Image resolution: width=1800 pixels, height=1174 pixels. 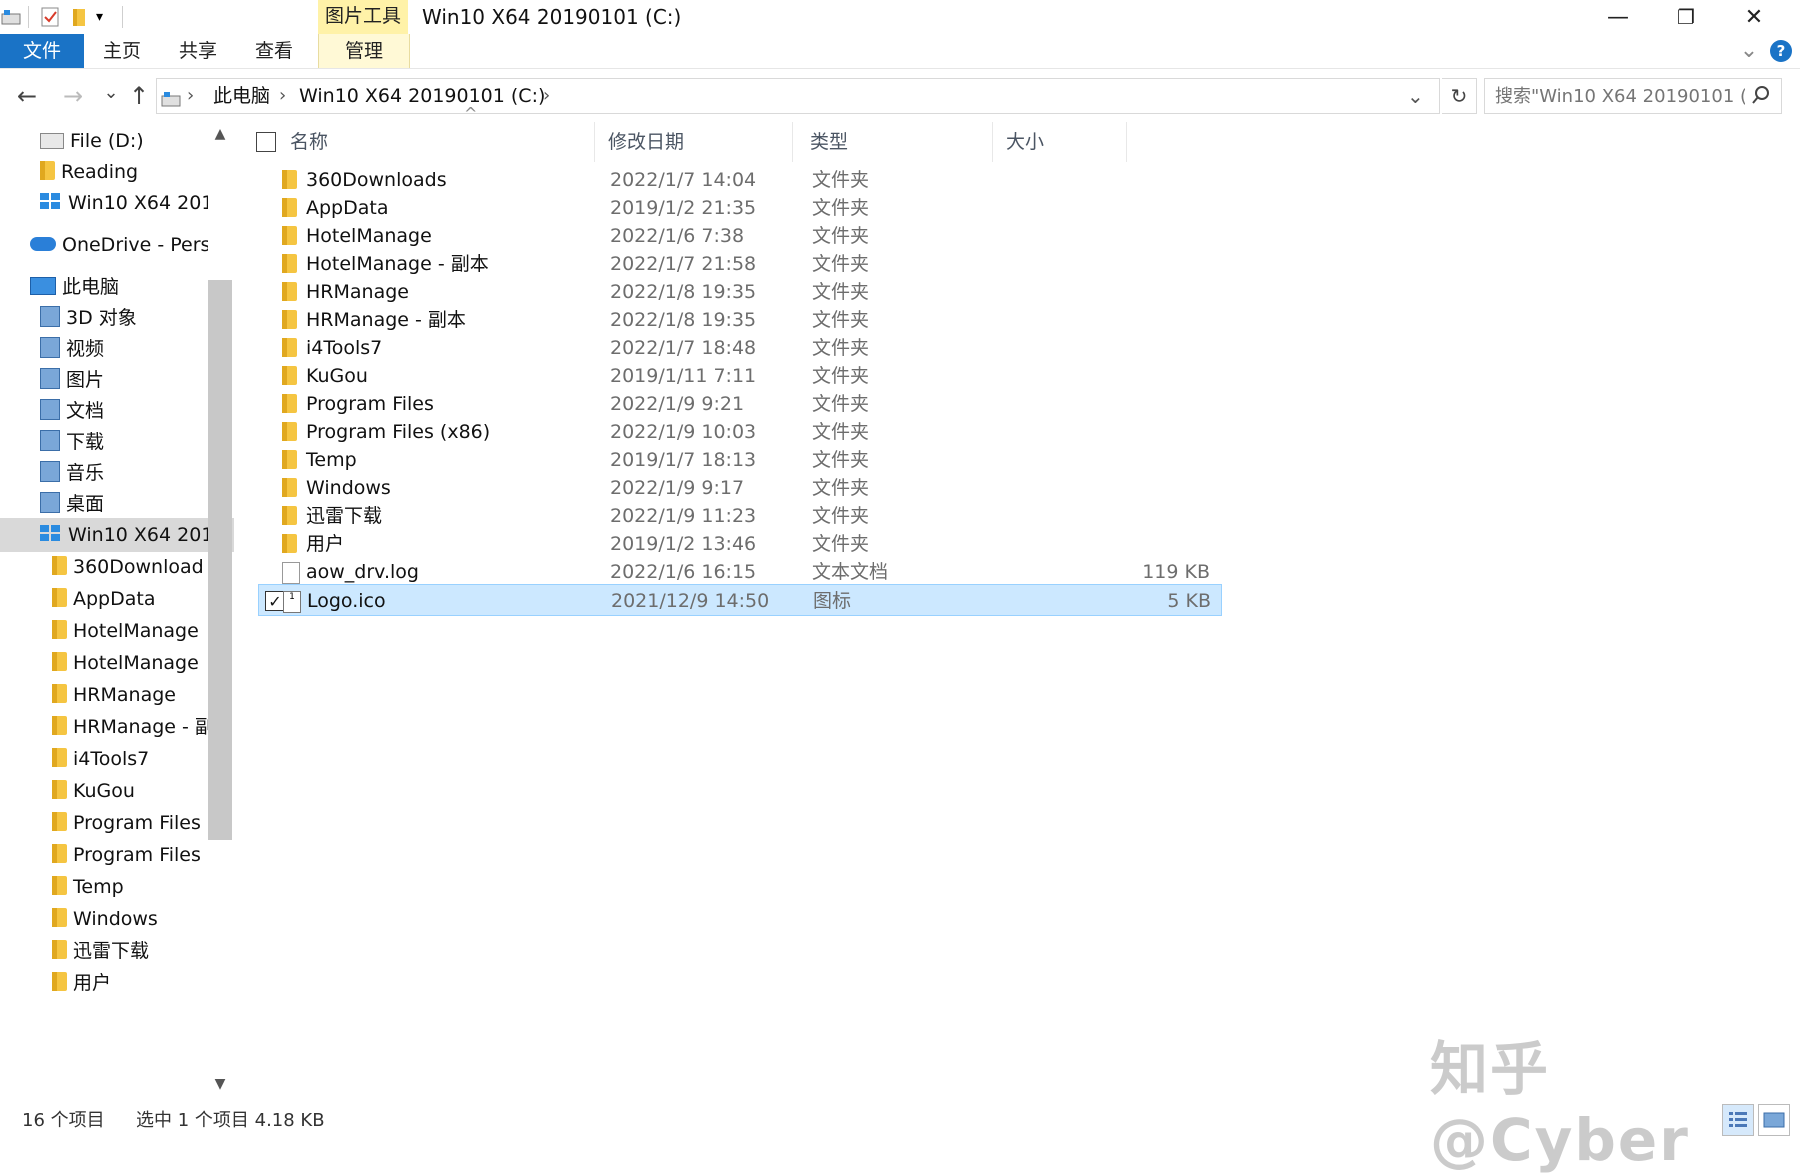 I want to click on nav-item: 音乐, so click(x=117, y=473).